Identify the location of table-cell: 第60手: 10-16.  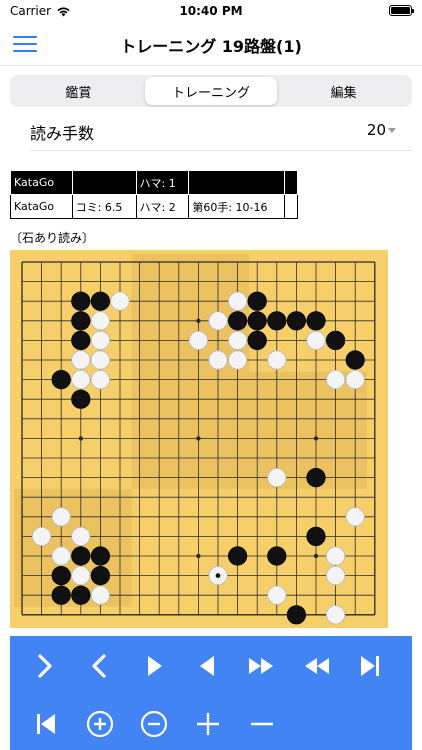
(237, 206).